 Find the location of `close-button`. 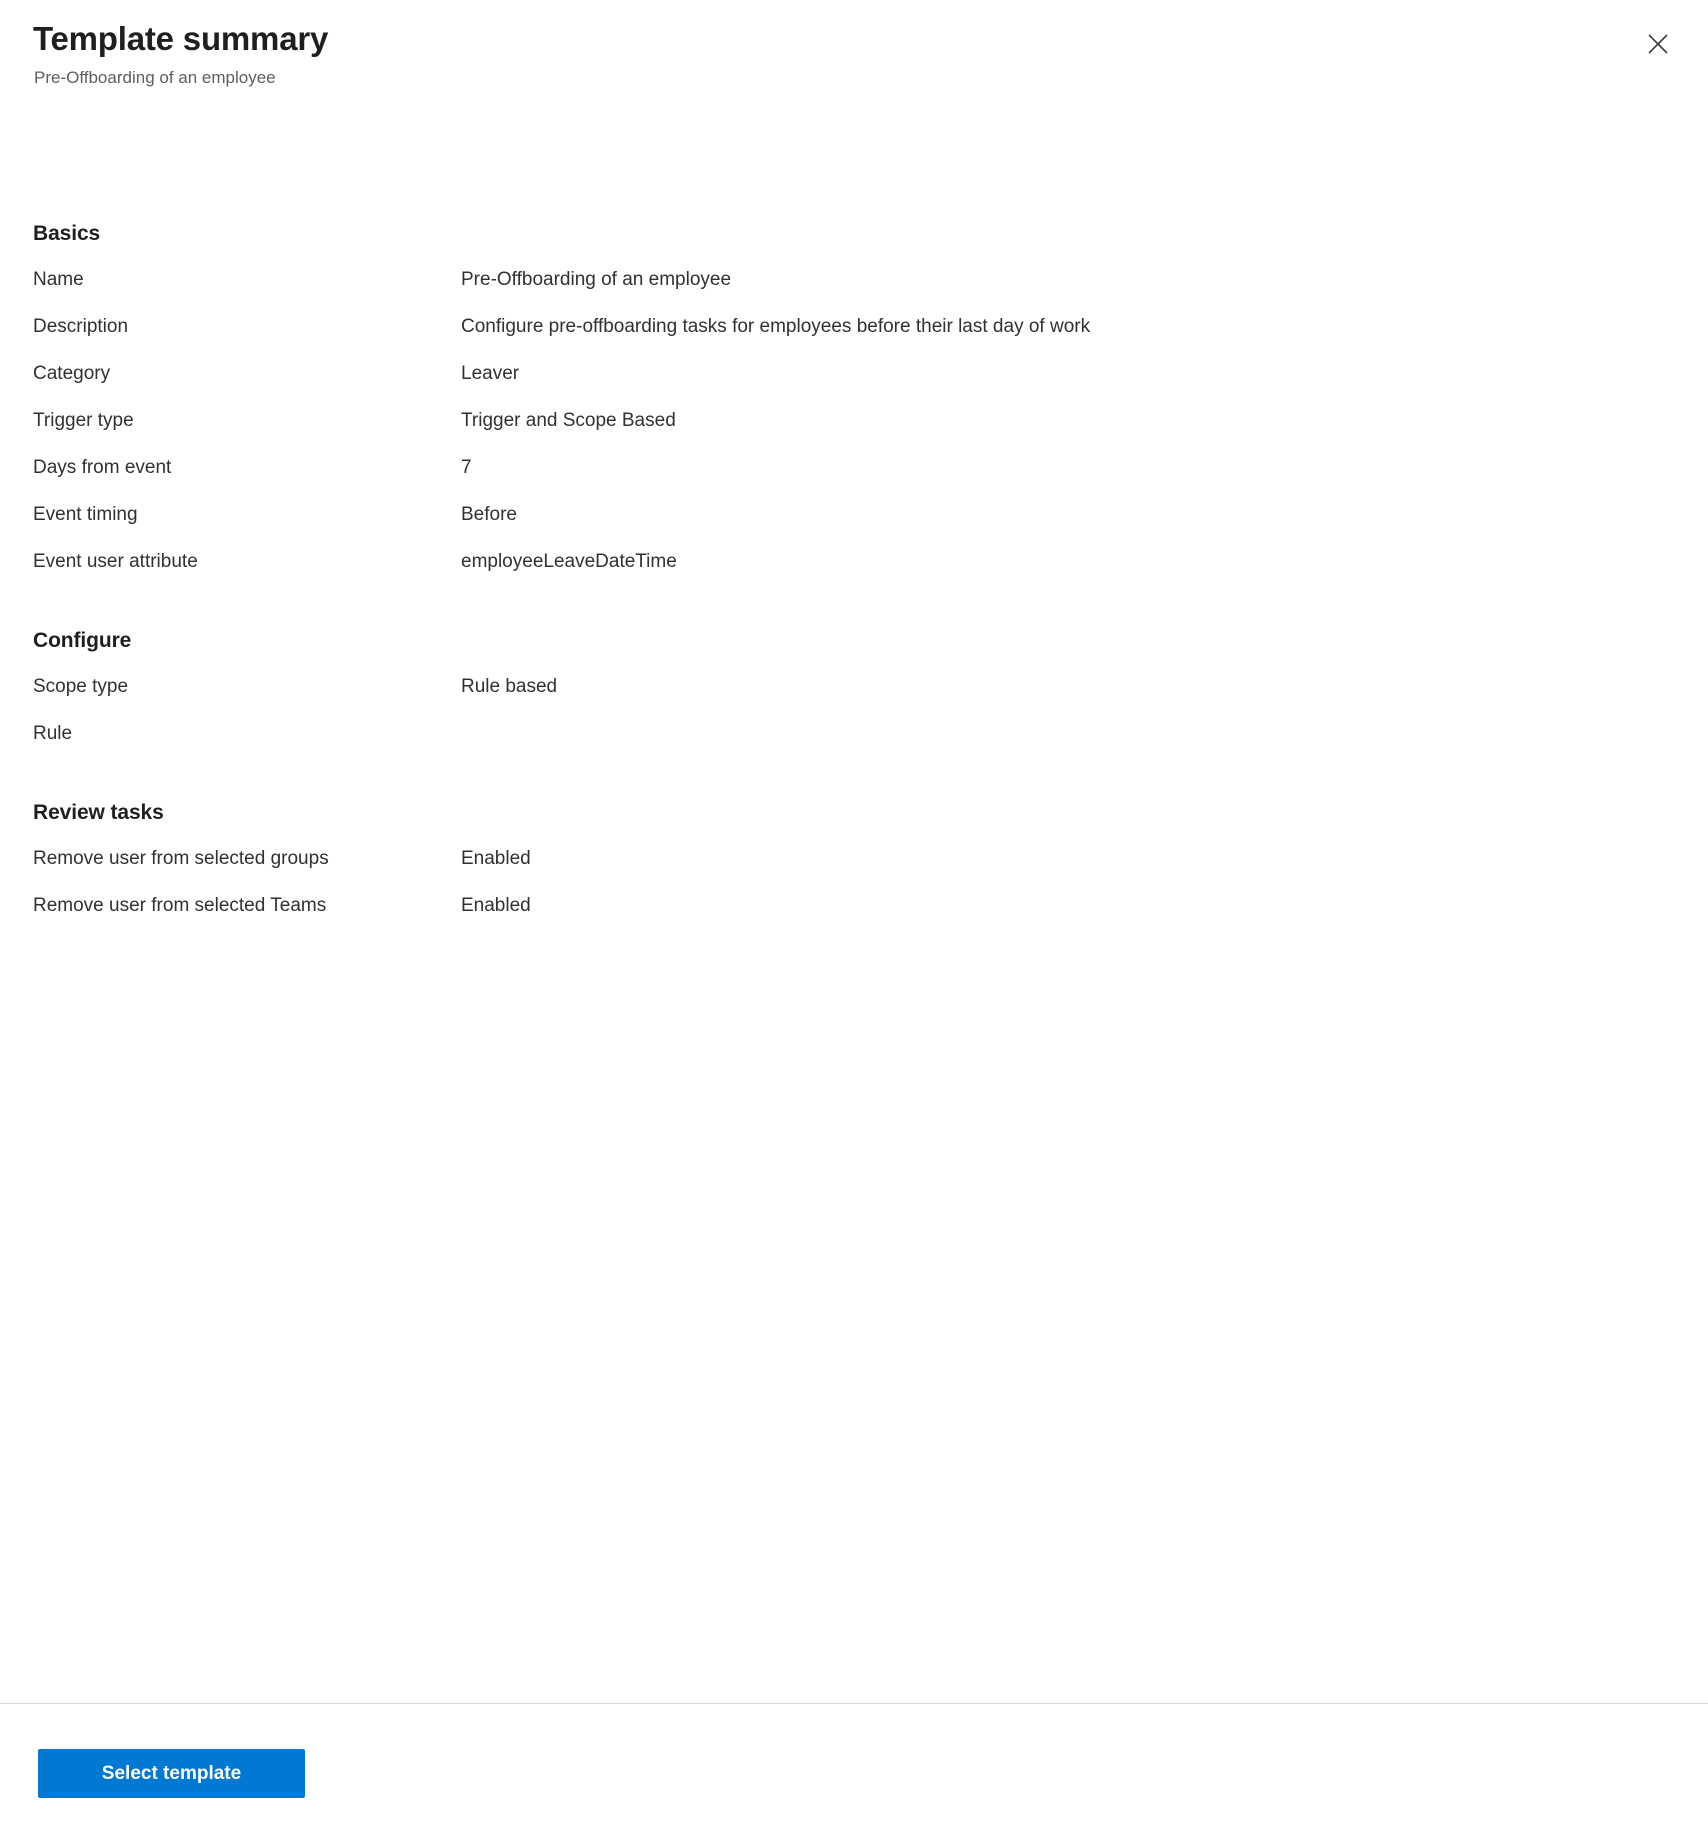

close-button is located at coordinates (1658, 44).